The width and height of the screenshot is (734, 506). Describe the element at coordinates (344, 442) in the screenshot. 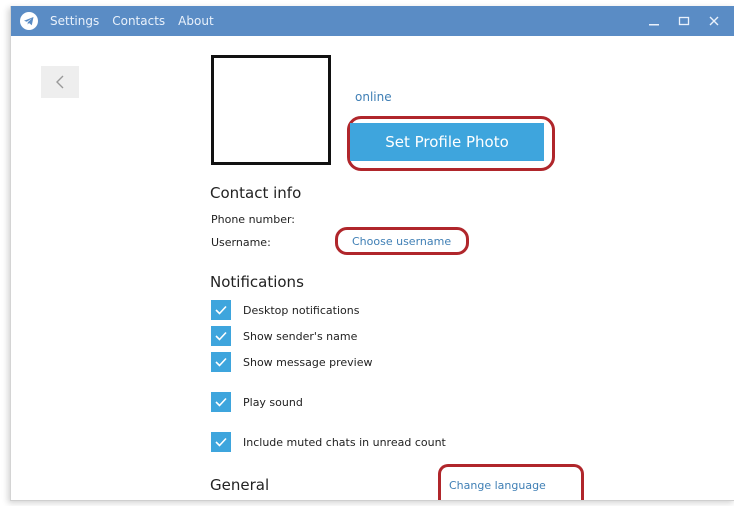

I see `checkbox-label: Include muted chats in unread count` at that location.